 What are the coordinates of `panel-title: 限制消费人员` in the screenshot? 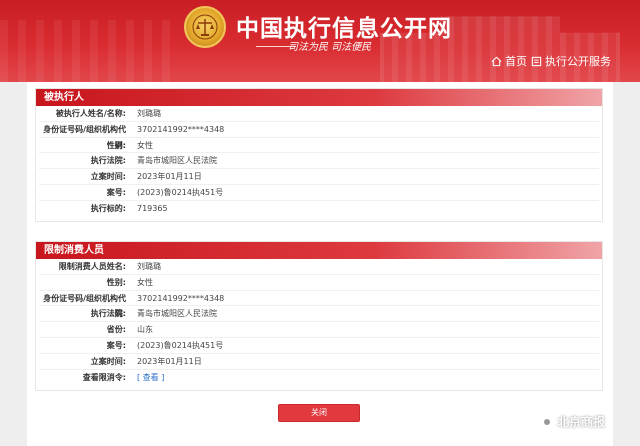 It's located at (319, 250).